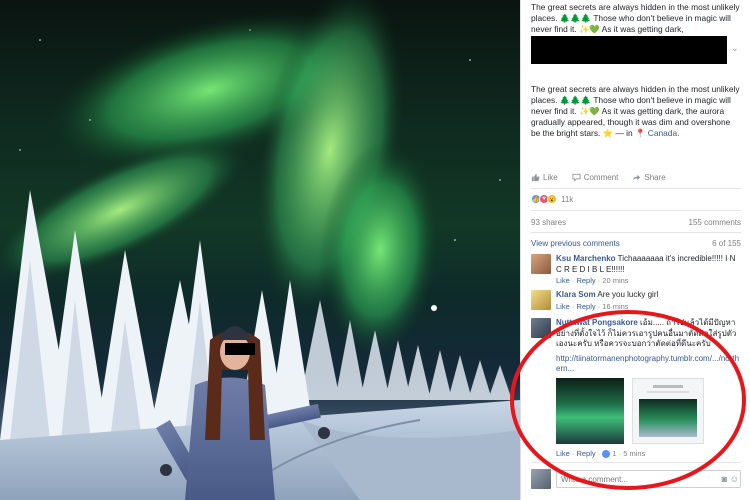 This screenshot has height=500, width=750. Describe the element at coordinates (576, 294) in the screenshot. I see `comment-author: Klara Som` at that location.